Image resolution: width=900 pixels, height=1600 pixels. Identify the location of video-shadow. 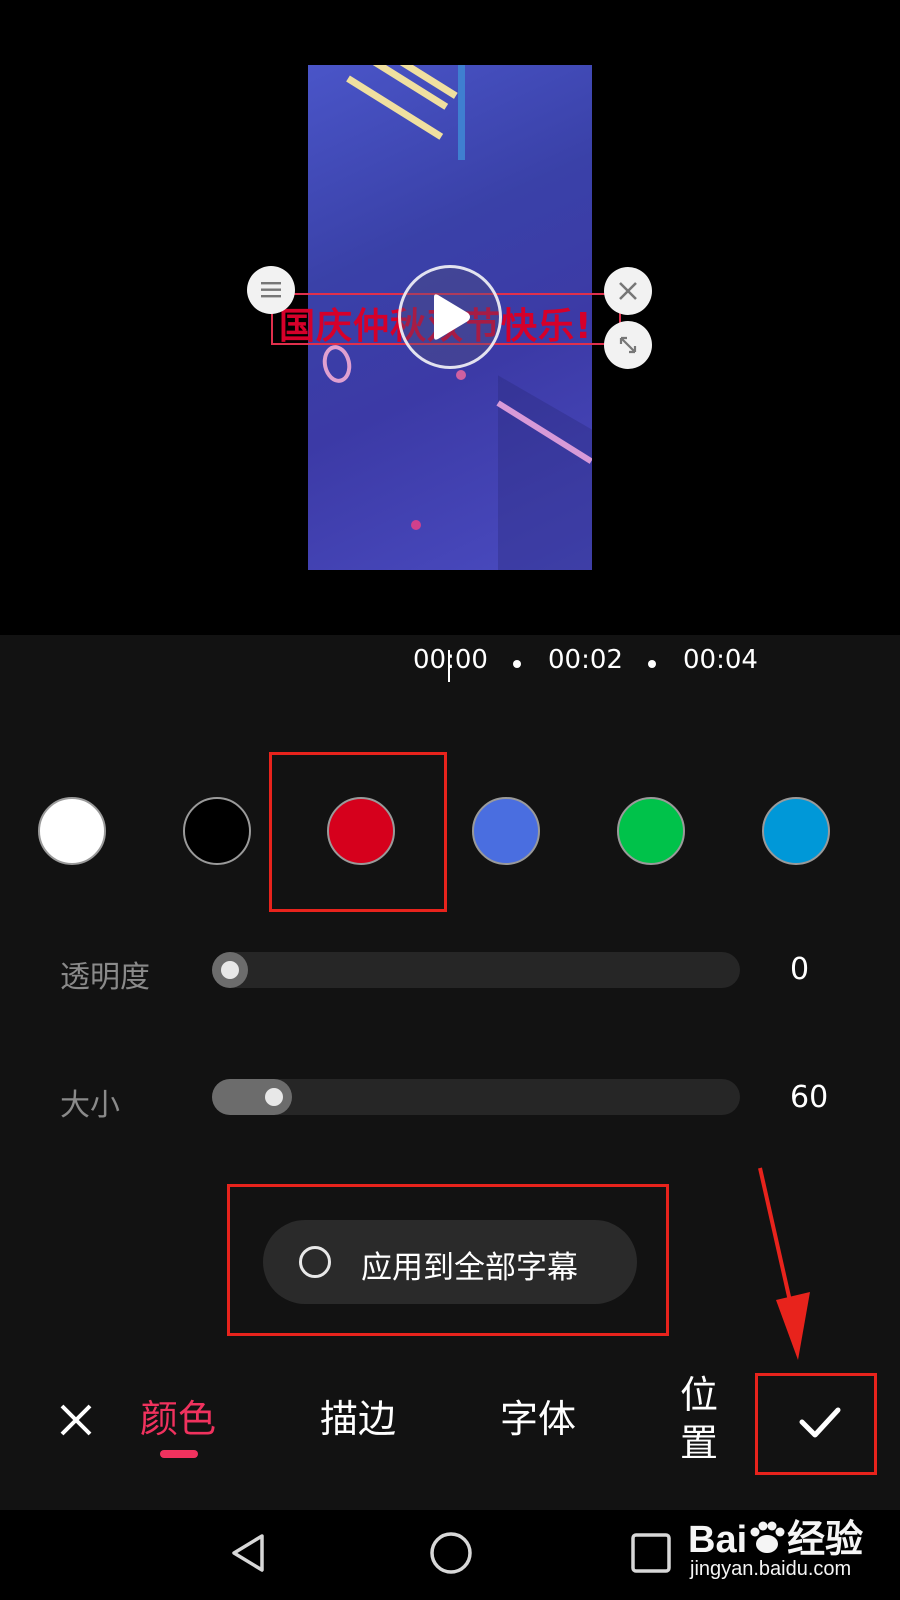
(545, 472).